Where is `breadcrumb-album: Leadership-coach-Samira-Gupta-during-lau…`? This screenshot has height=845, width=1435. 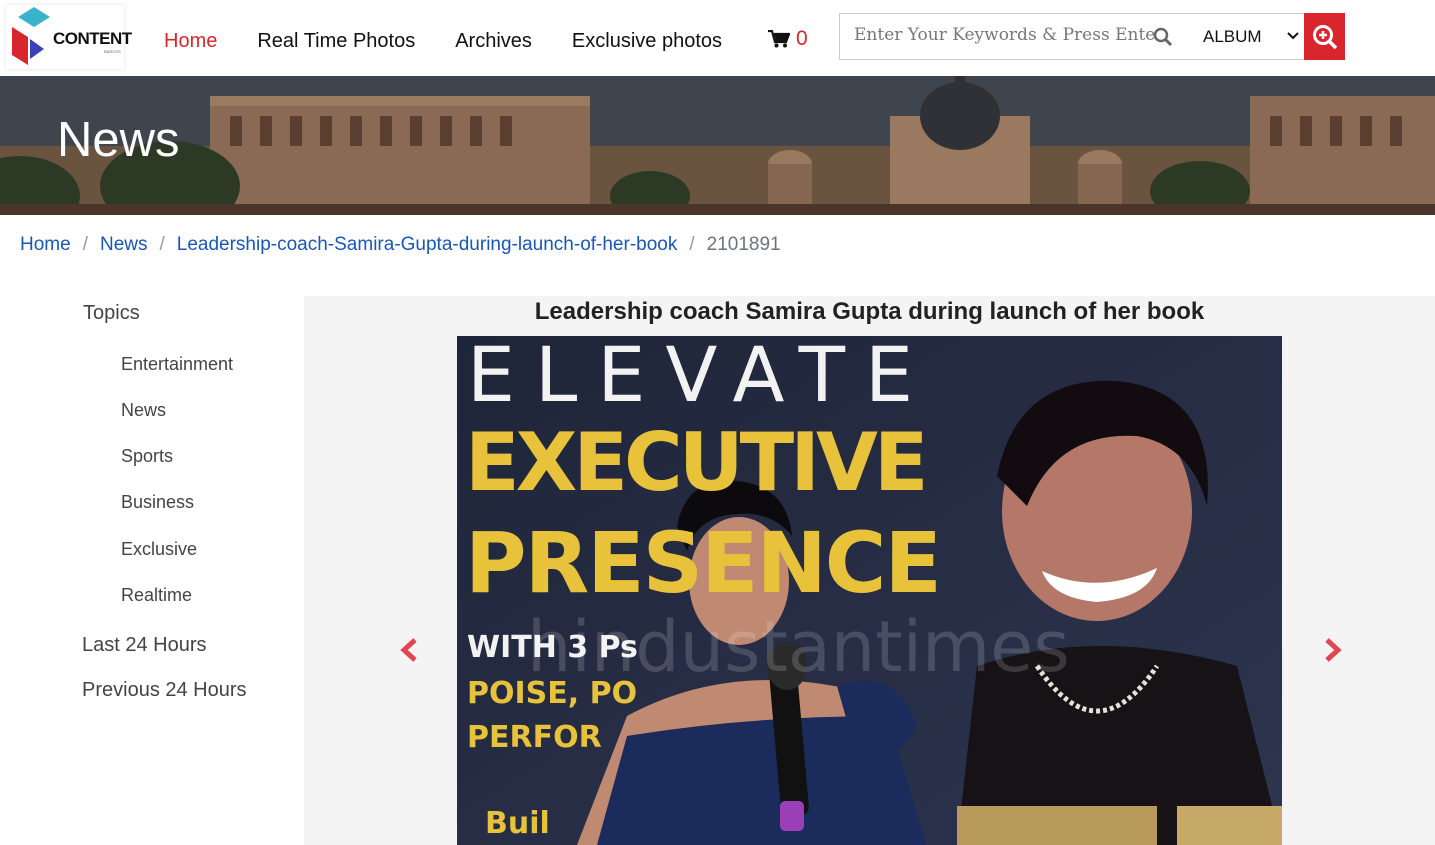 breadcrumb-album: Leadership-coach-Samira-Gupta-during-lau… is located at coordinates (427, 245).